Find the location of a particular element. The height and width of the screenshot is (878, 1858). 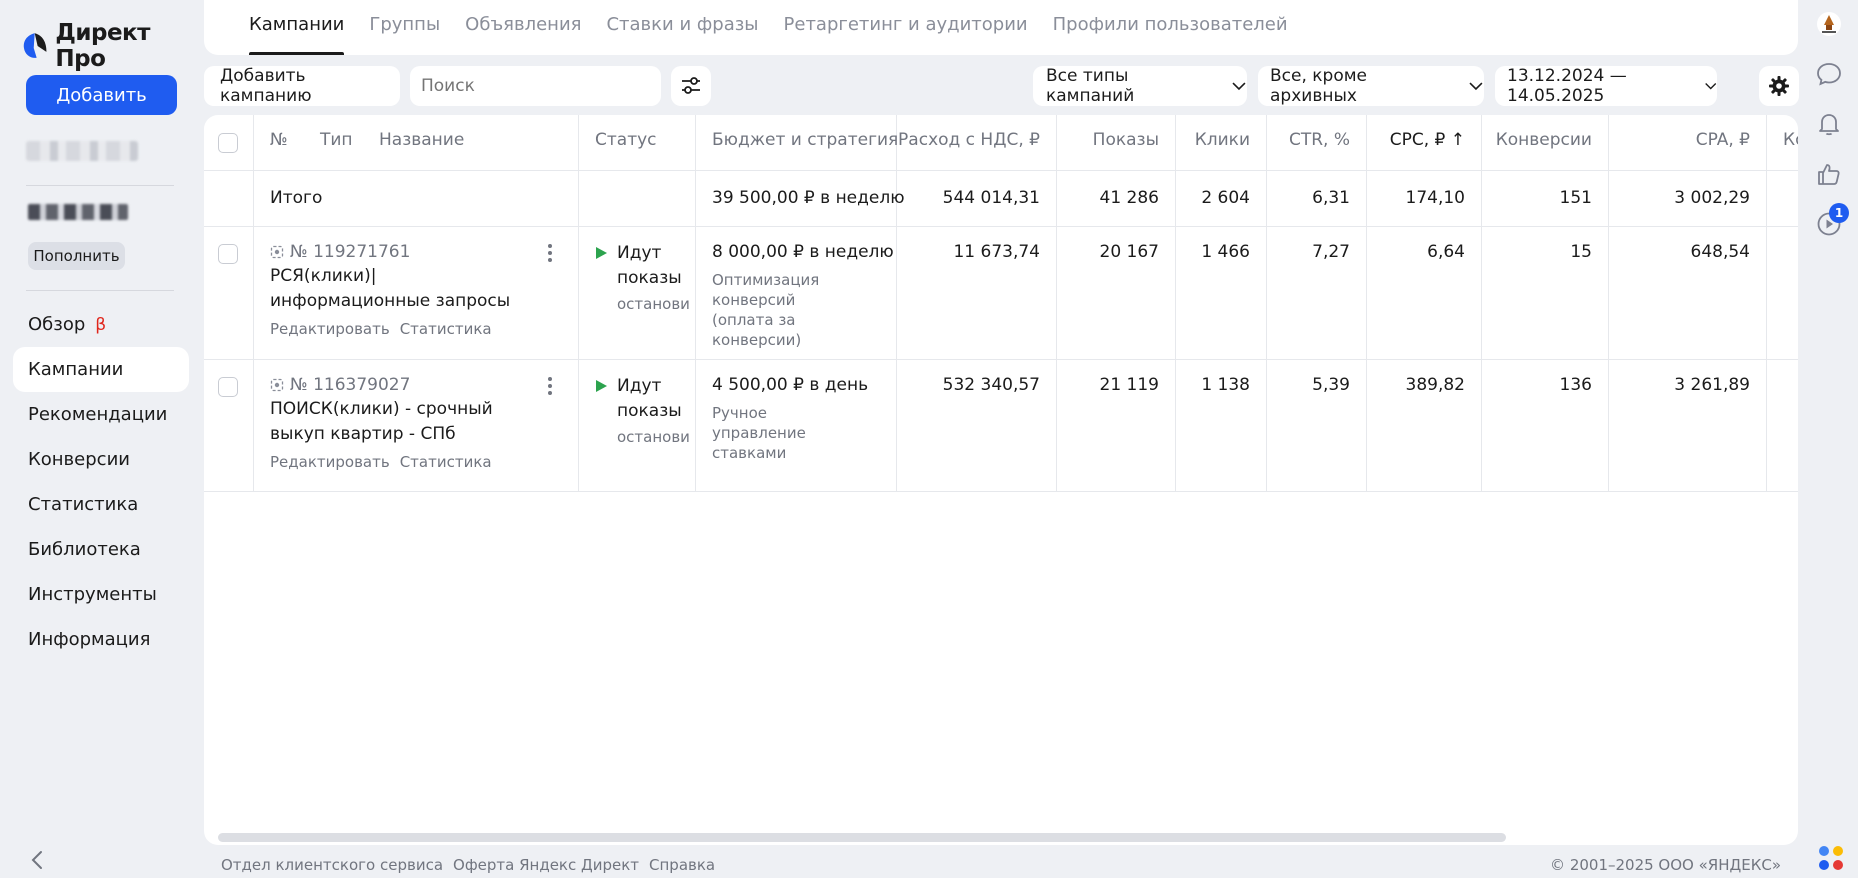

clicks-value: 1 138 is located at coordinates (1225, 385).